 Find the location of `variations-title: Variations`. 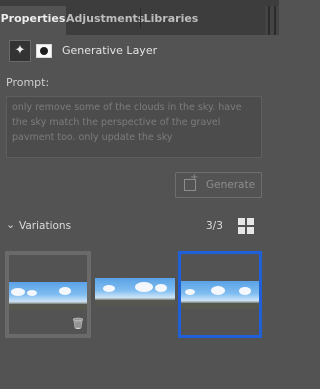

variations-title: Variations is located at coordinates (45, 226).